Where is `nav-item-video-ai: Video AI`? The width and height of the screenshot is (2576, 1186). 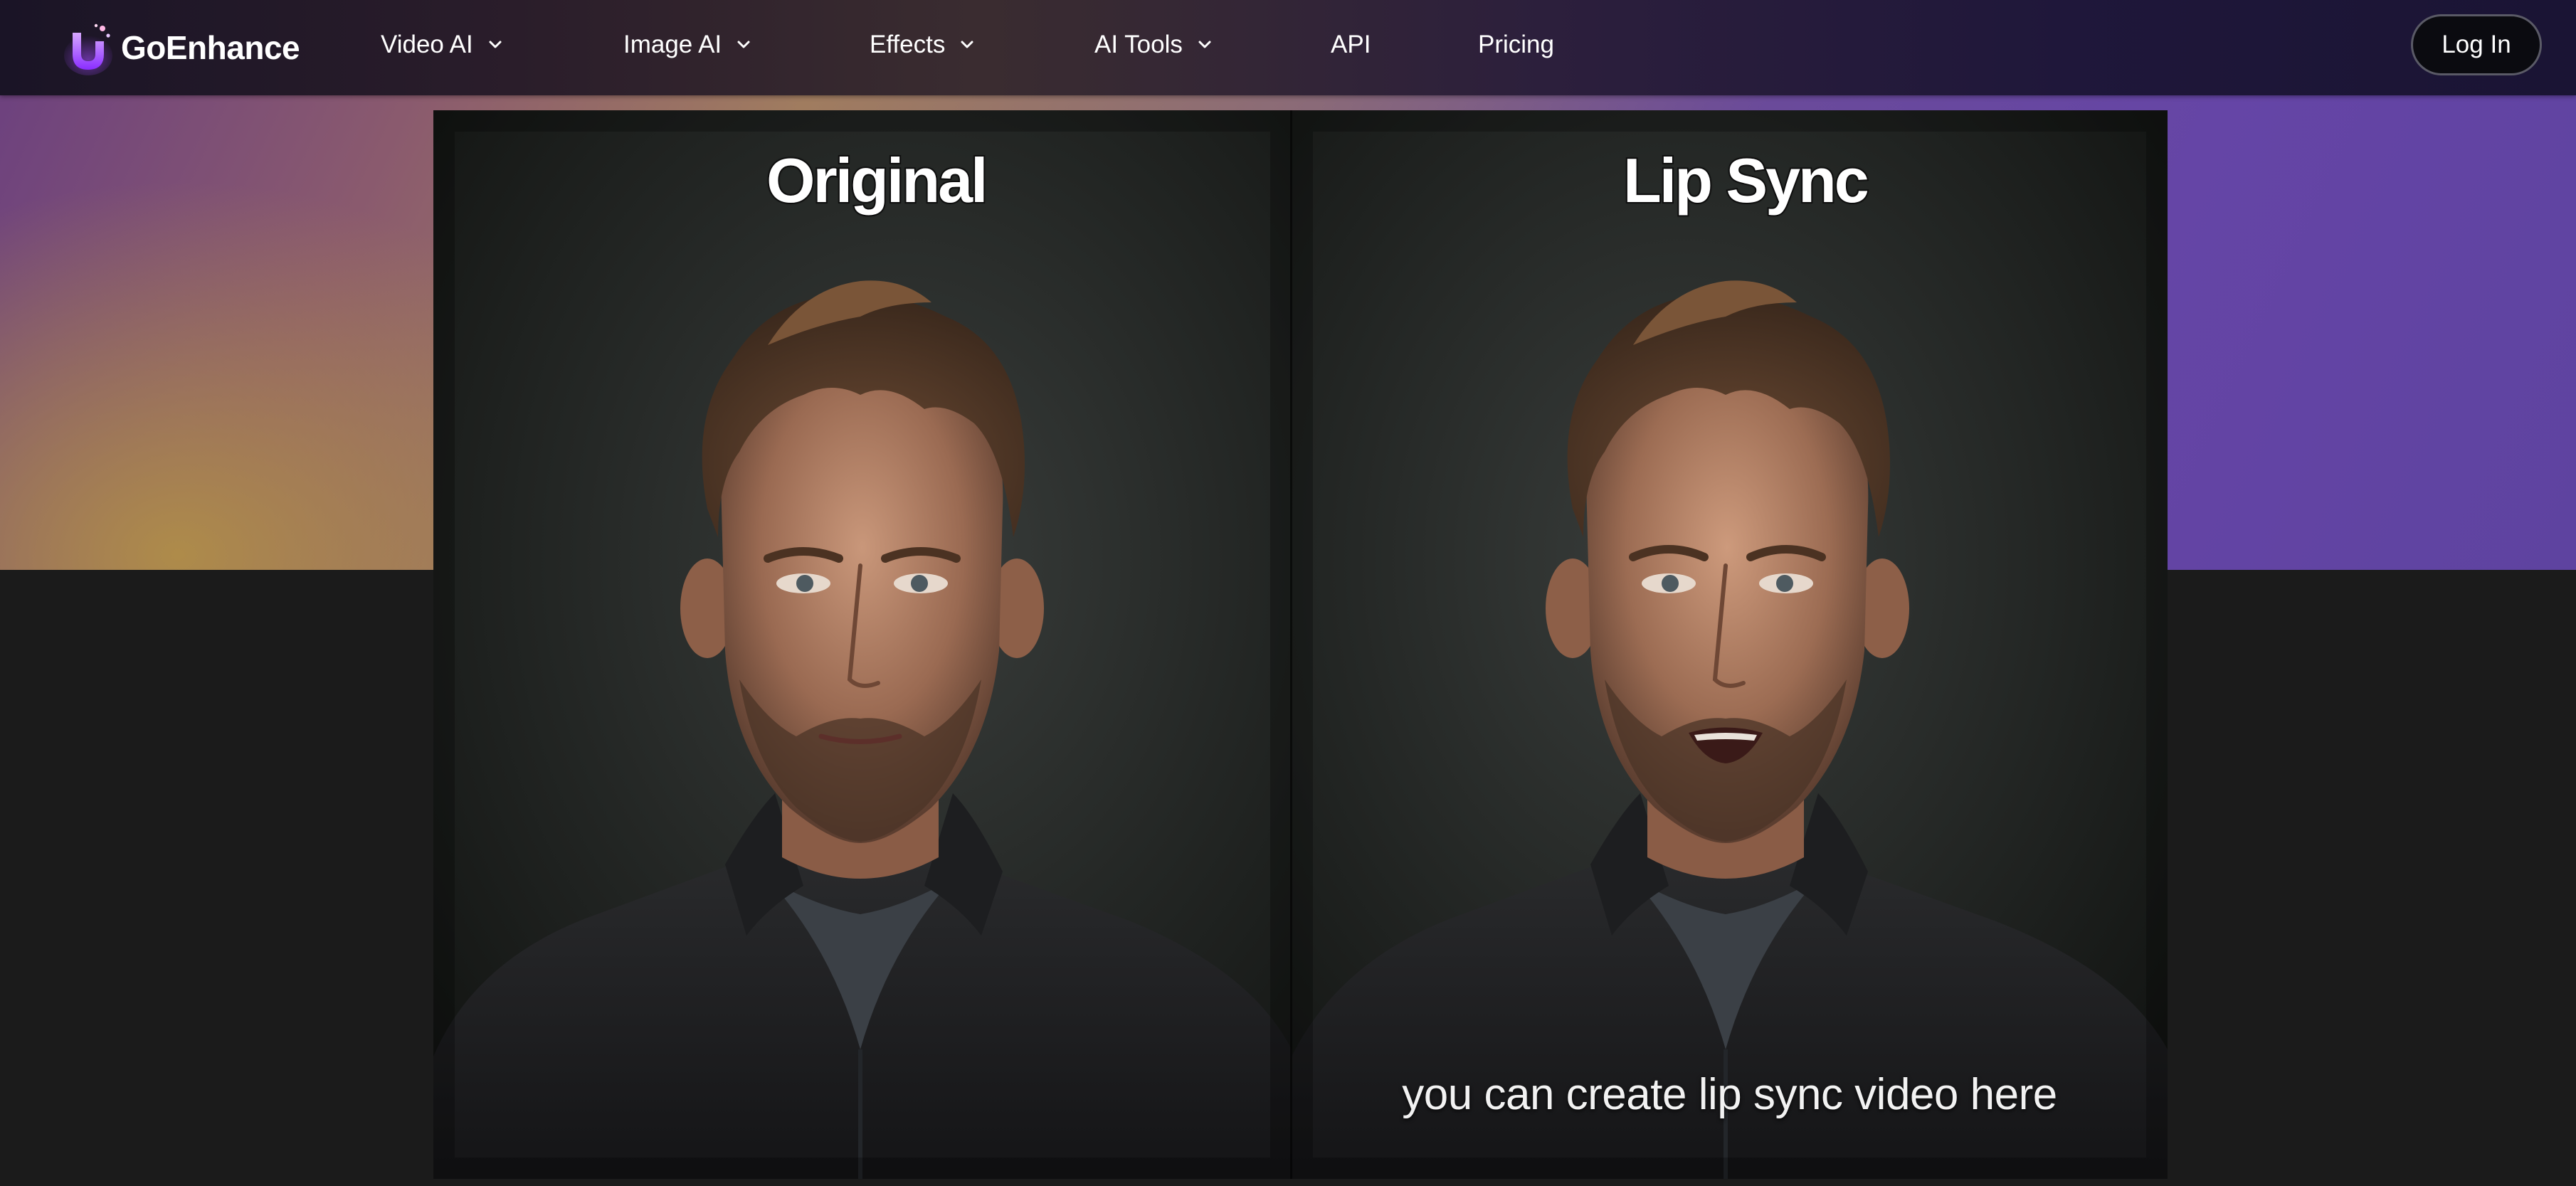
nav-item-video-ai: Video AI is located at coordinates (443, 45).